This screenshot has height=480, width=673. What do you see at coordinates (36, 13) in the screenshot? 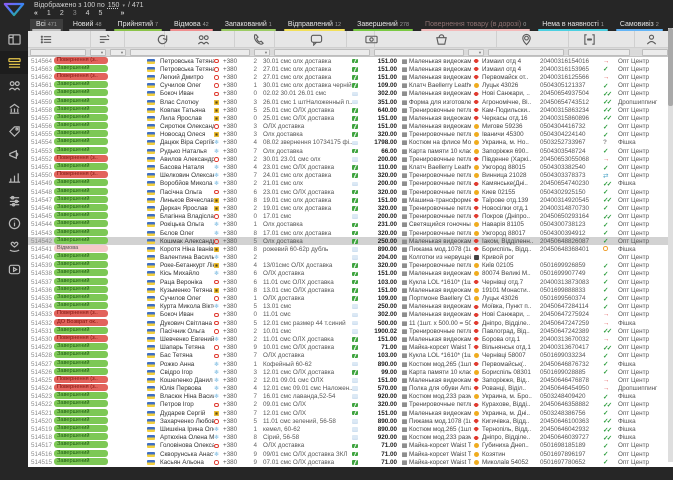
I see `first-page-button: «` at bounding box center [36, 13].